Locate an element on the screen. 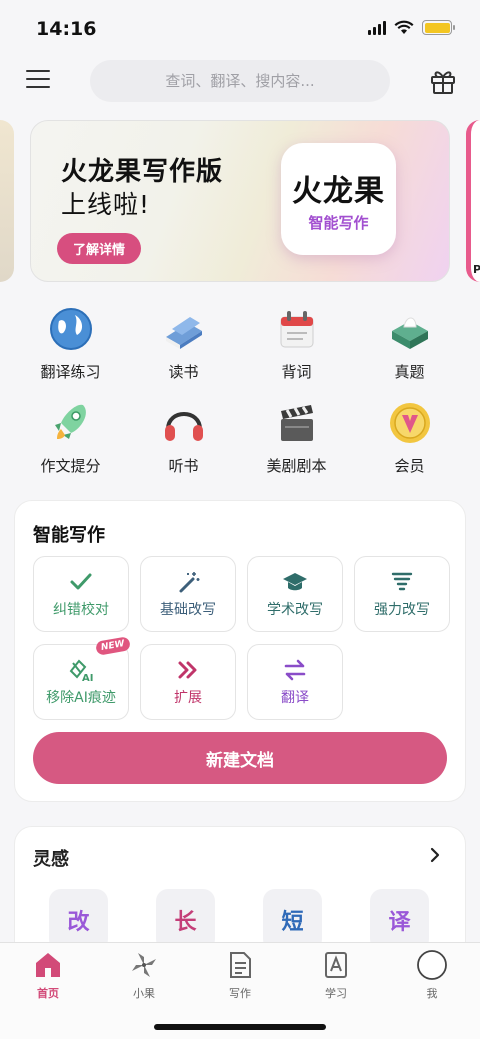  promo-banner: 火龙果写作版 上线啦! 了解详情 火龙果 智能写作 is located at coordinates (240, 201).